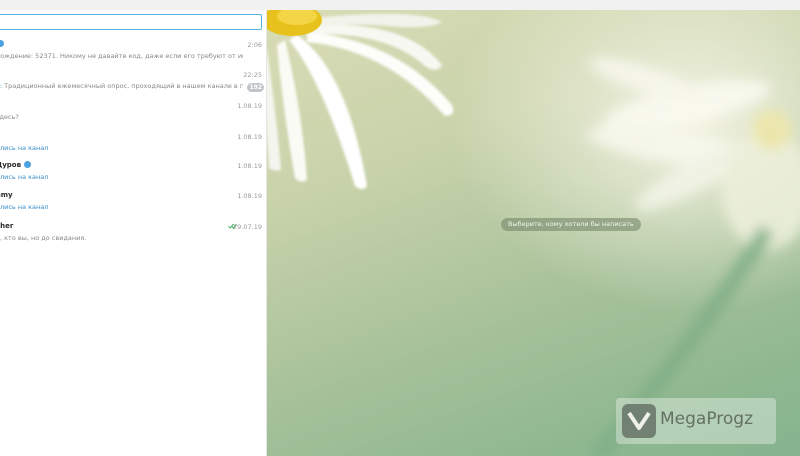  I want to click on unread-badge: 192, so click(255, 87).